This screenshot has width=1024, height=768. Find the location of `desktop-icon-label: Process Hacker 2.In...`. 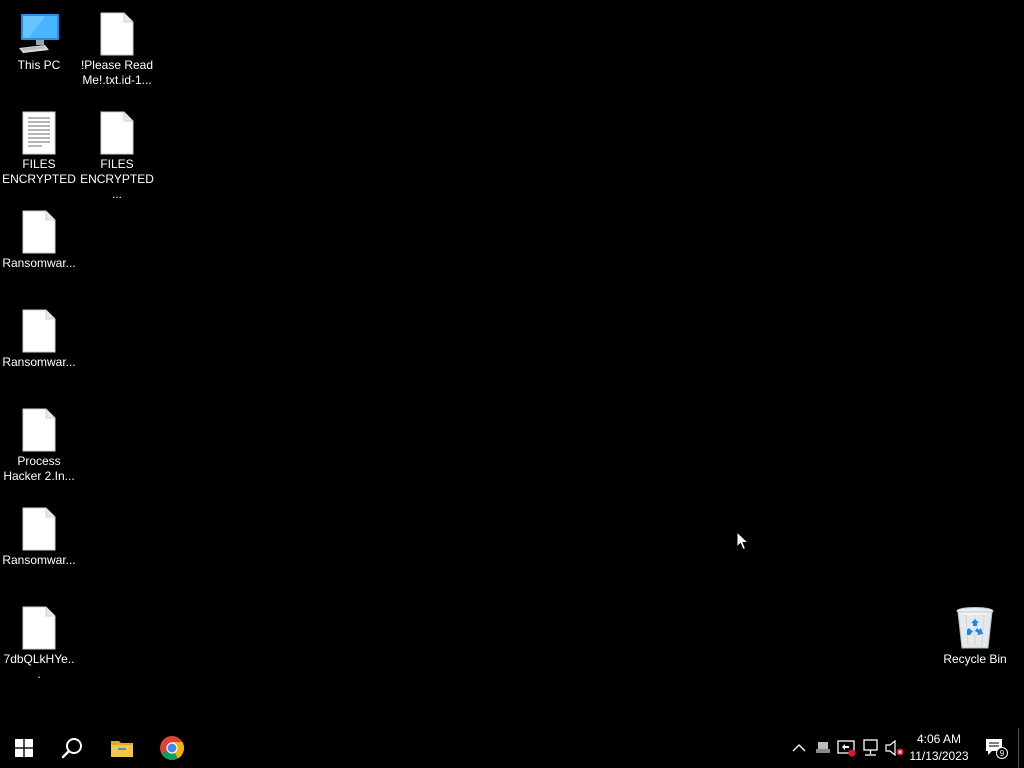

desktop-icon-label: Process Hacker 2.In... is located at coordinates (39, 468).